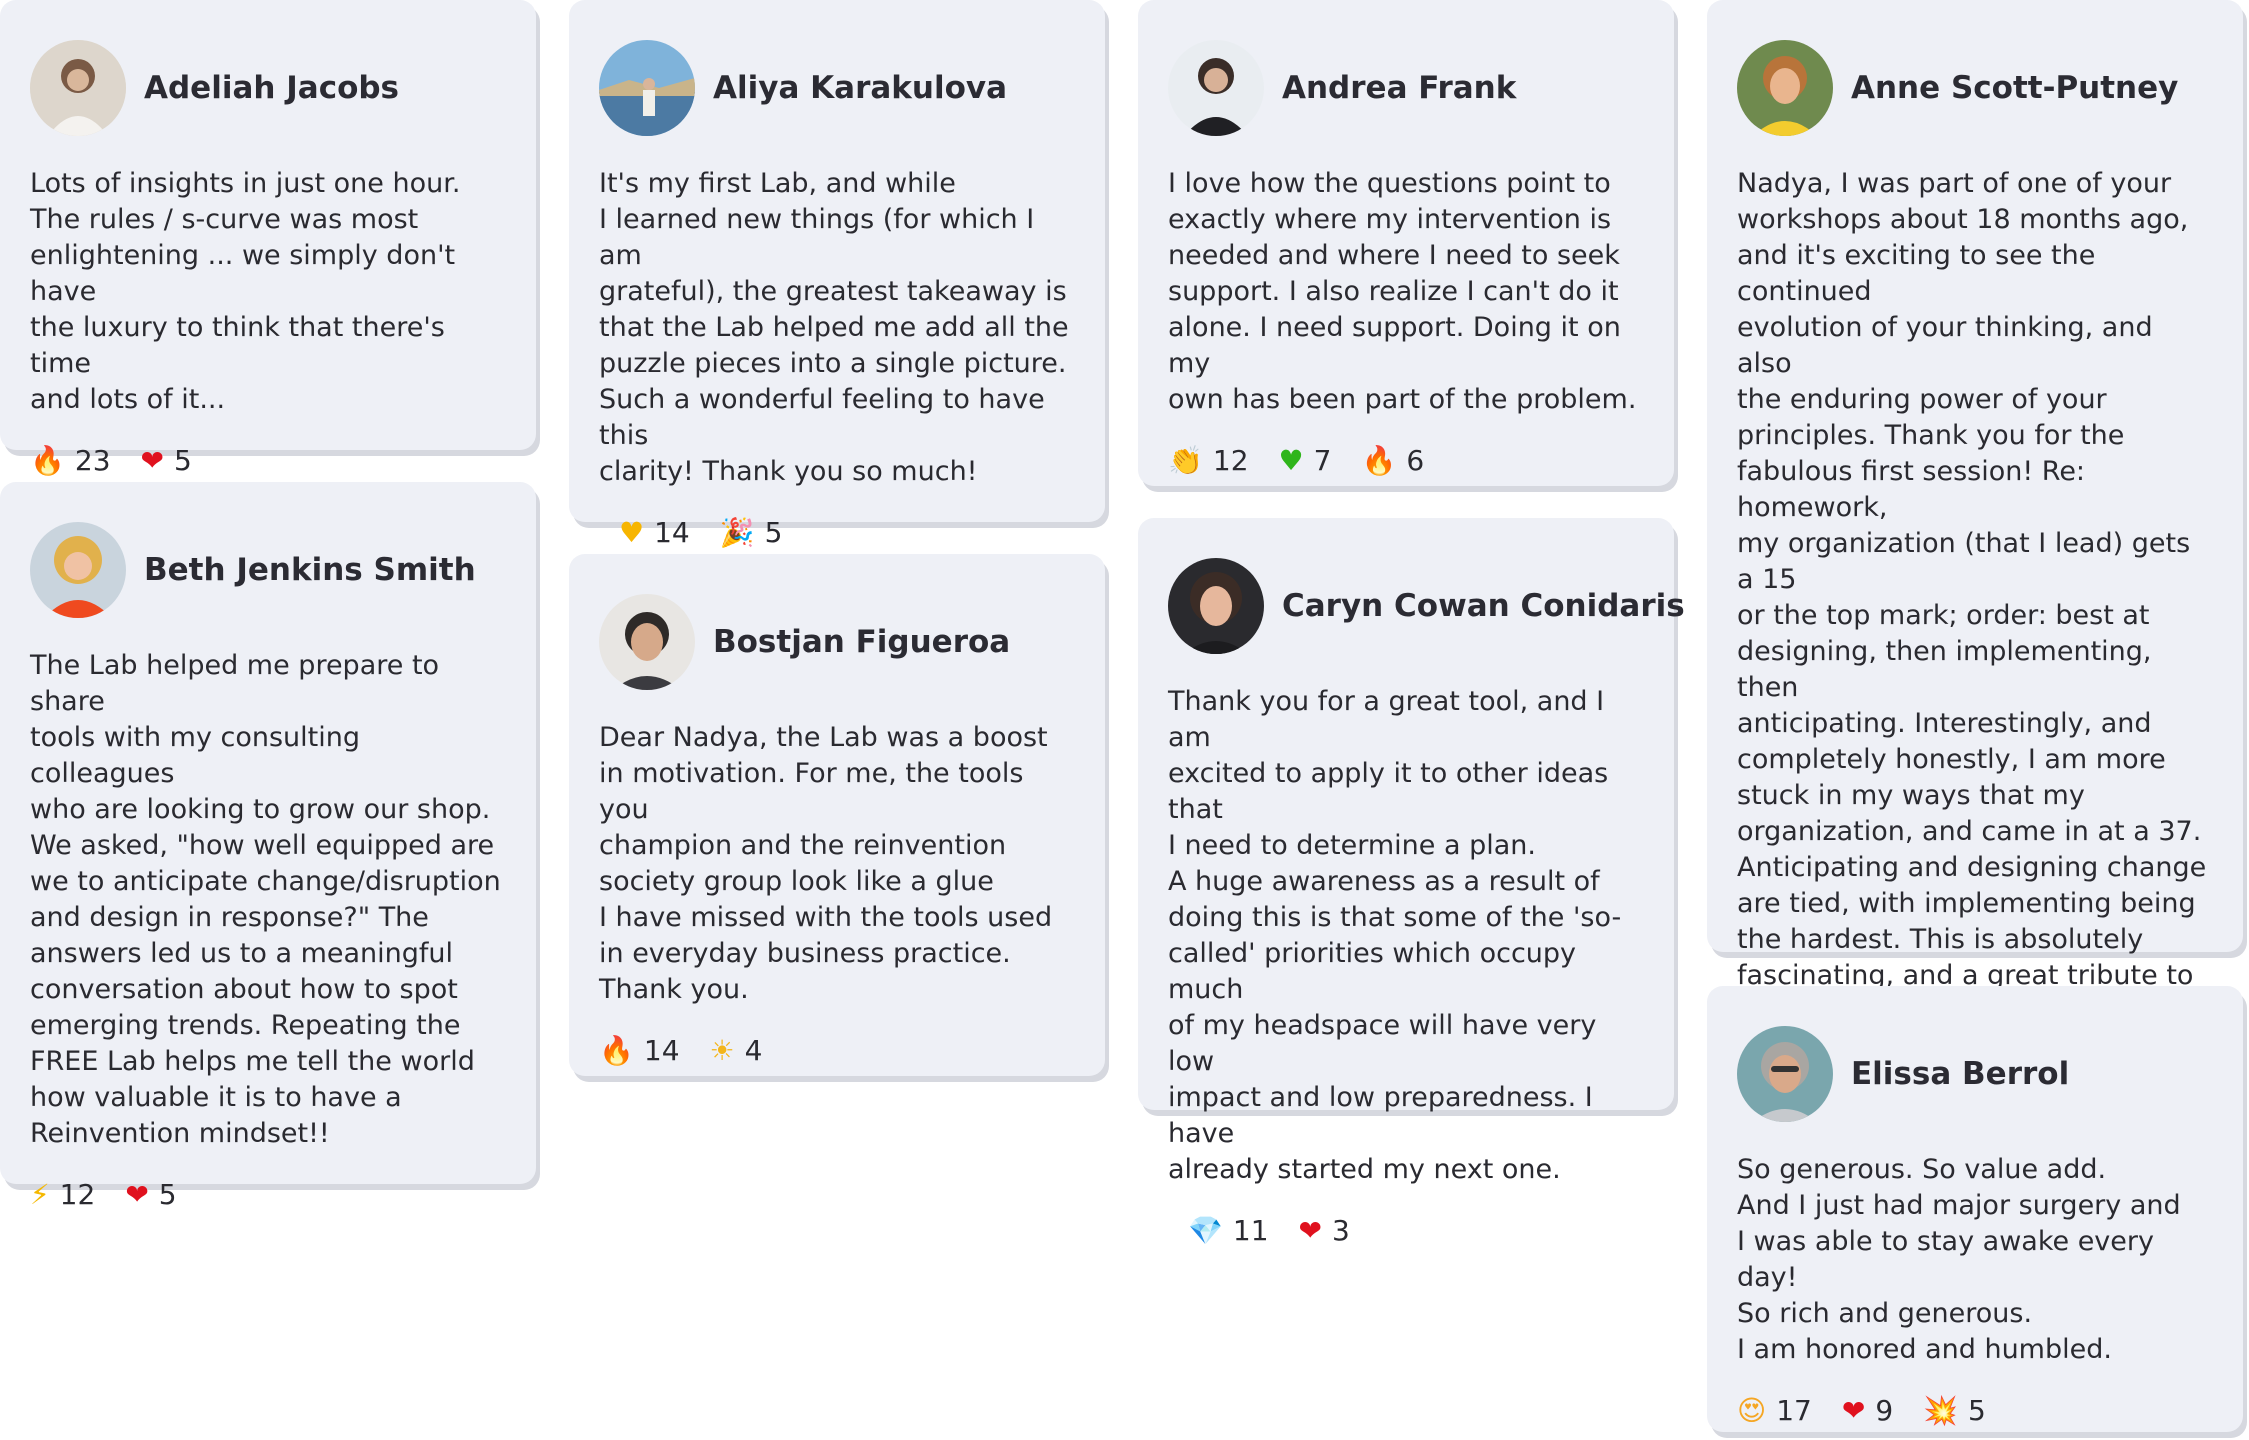 This screenshot has height=1440, width=2249. I want to click on reaction-fire: 🔥 23, so click(70, 460).